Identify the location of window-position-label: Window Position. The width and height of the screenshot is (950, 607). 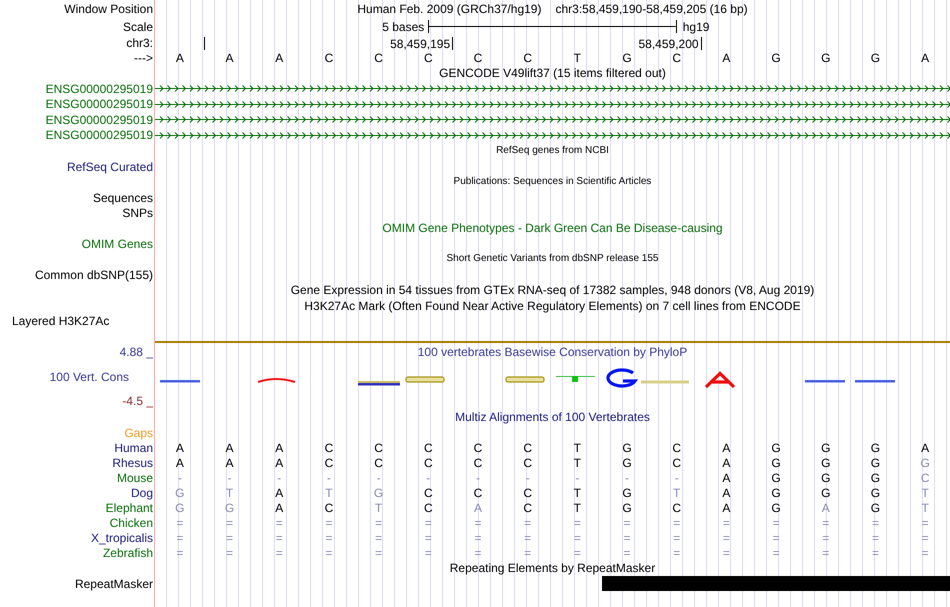
(108, 9).